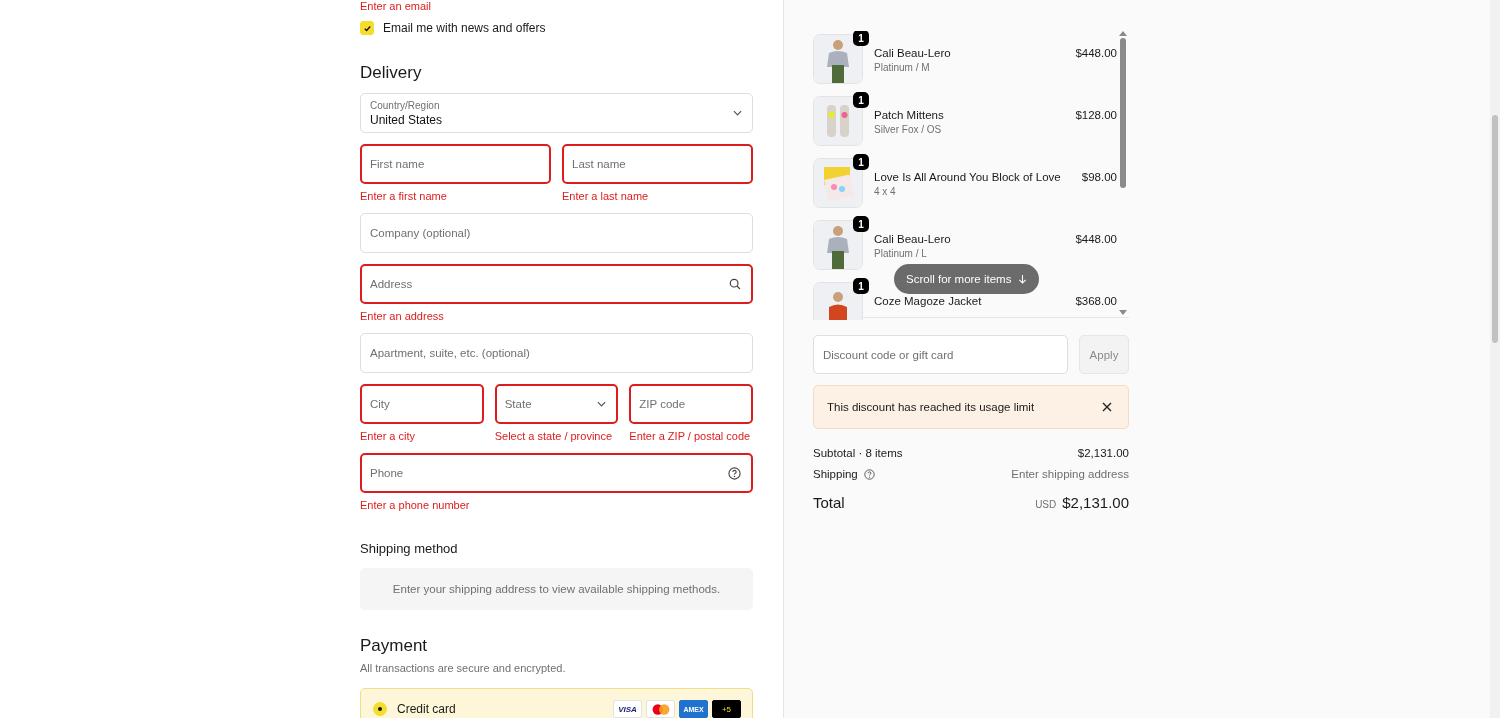 The height and width of the screenshot is (718, 1500). I want to click on close-icon, so click(1107, 407).